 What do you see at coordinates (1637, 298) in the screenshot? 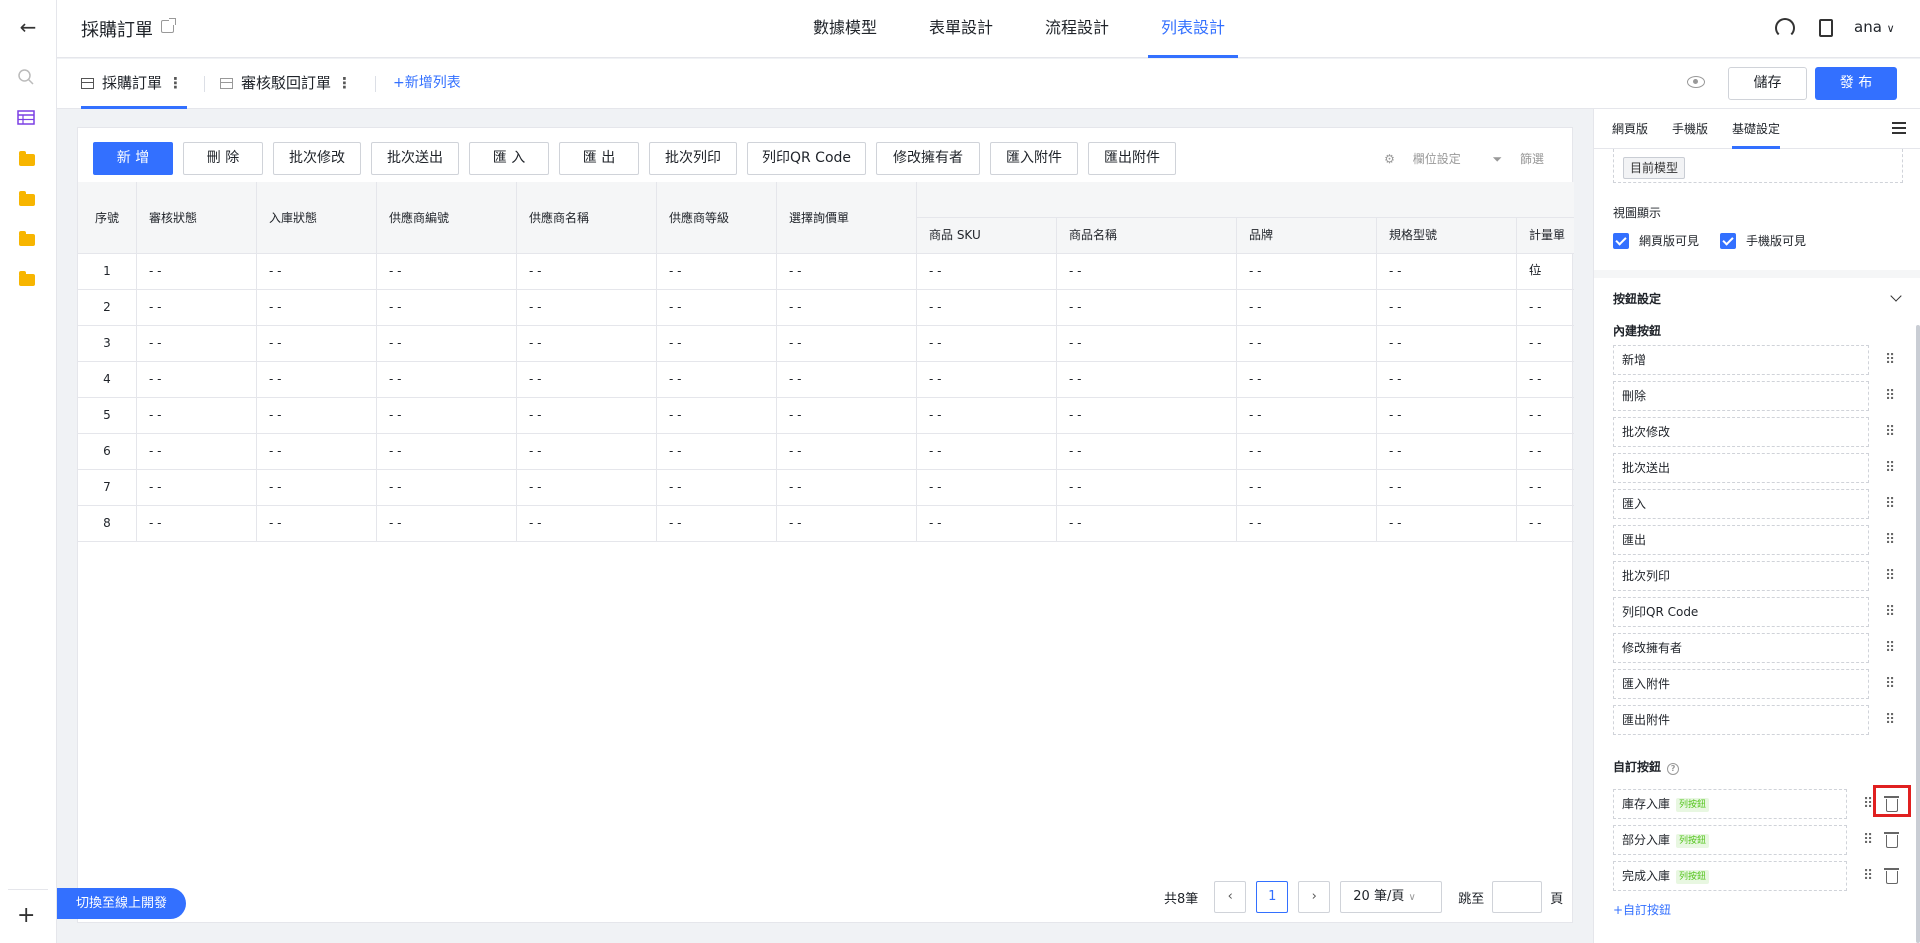
I see `button-settings-header: 按鈕設定` at bounding box center [1637, 298].